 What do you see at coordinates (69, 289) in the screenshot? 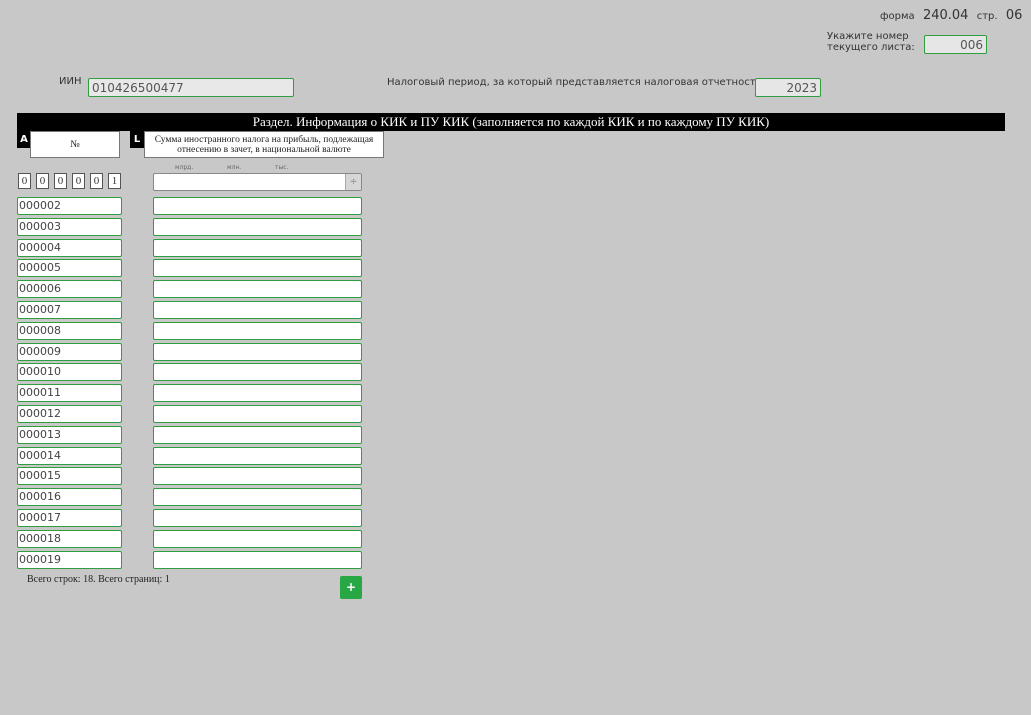
I see `row-number-input: 000006` at bounding box center [69, 289].